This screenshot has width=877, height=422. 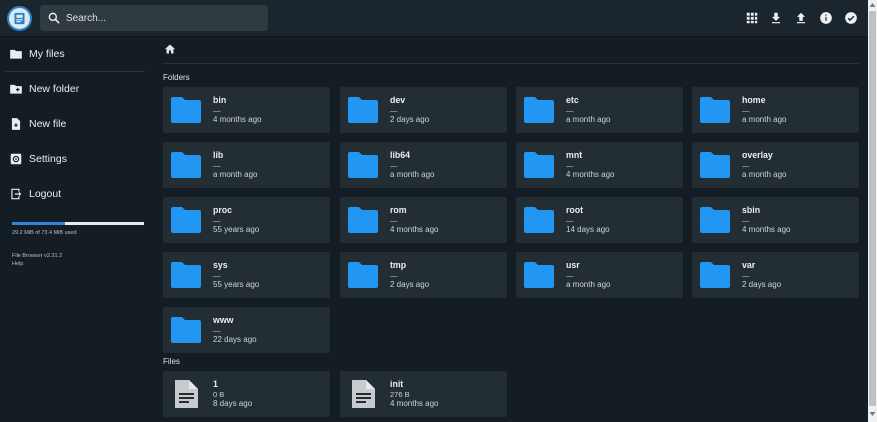 What do you see at coordinates (776, 18) in the screenshot?
I see `download-icon` at bounding box center [776, 18].